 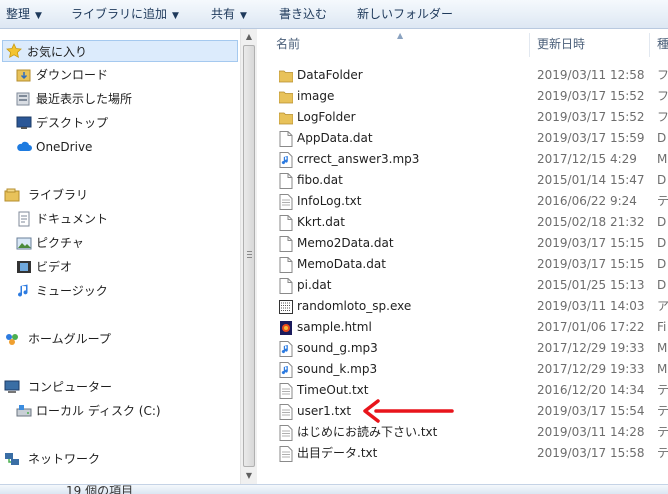 I want to click on file-row: AppData.dat 2019/03/17 15:59 D, so click(x=462, y=138).